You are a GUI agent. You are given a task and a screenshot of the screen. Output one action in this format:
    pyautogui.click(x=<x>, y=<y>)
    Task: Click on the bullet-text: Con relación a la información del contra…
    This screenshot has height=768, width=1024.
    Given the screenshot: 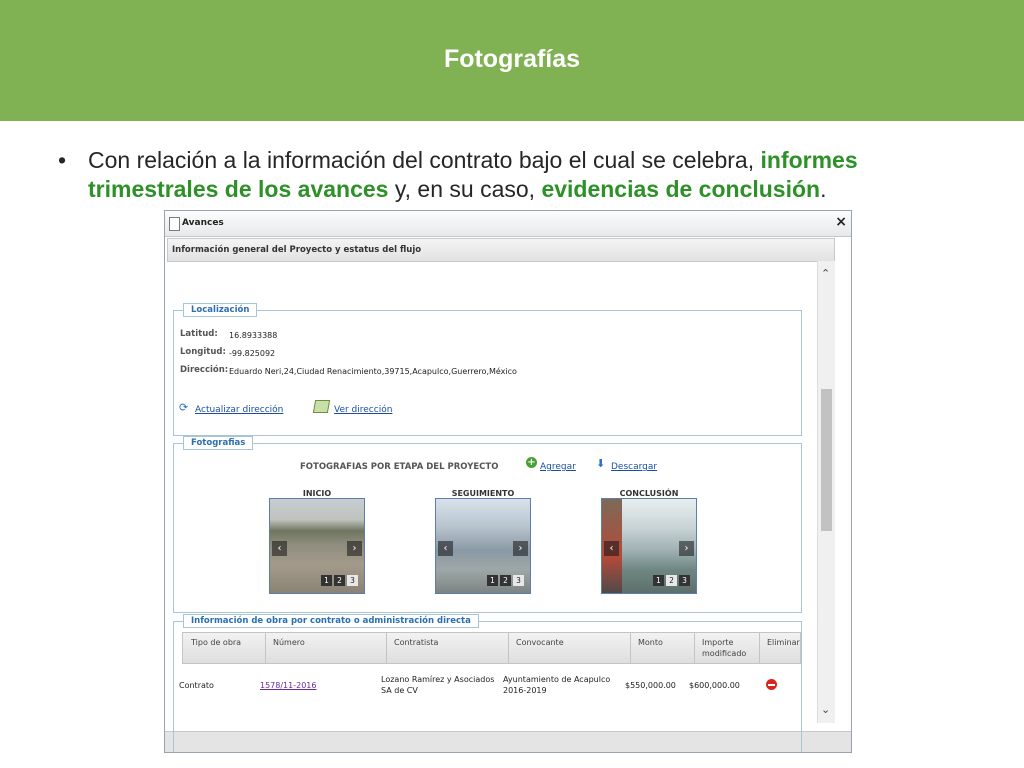 What is the action you would take?
    pyautogui.click(x=538, y=175)
    